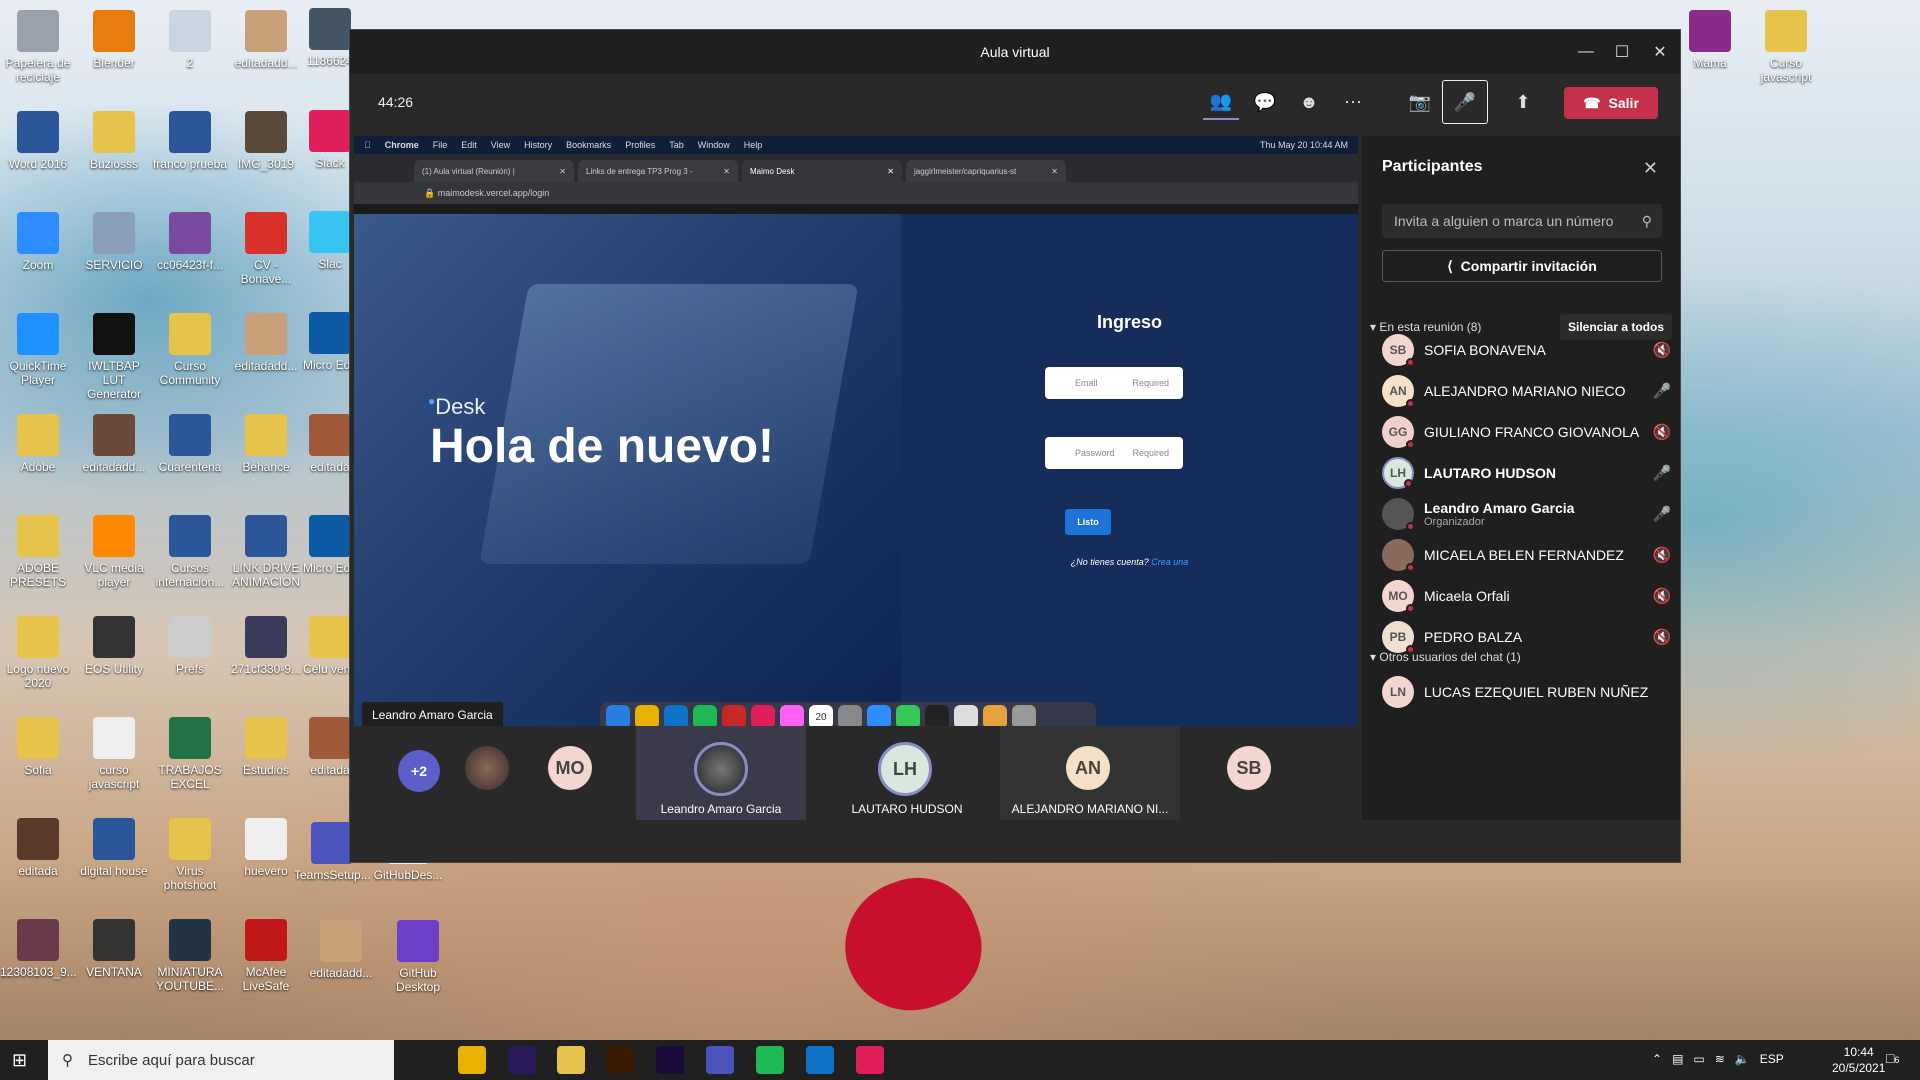  Describe the element at coordinates (522, 1060) in the screenshot. I see `after-effects-icon` at that location.